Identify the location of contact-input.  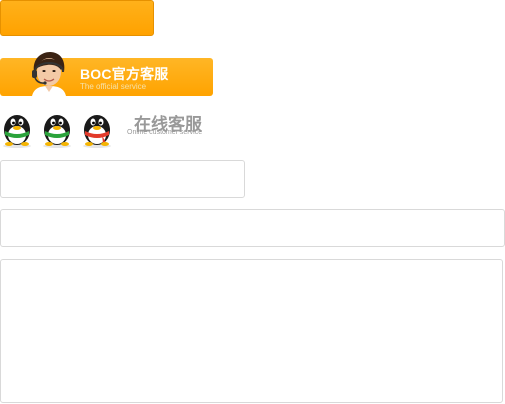
(252, 228).